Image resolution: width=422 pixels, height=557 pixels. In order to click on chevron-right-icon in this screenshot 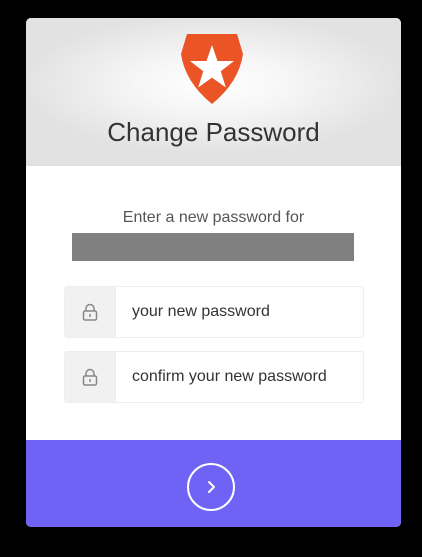, I will do `click(211, 487)`.